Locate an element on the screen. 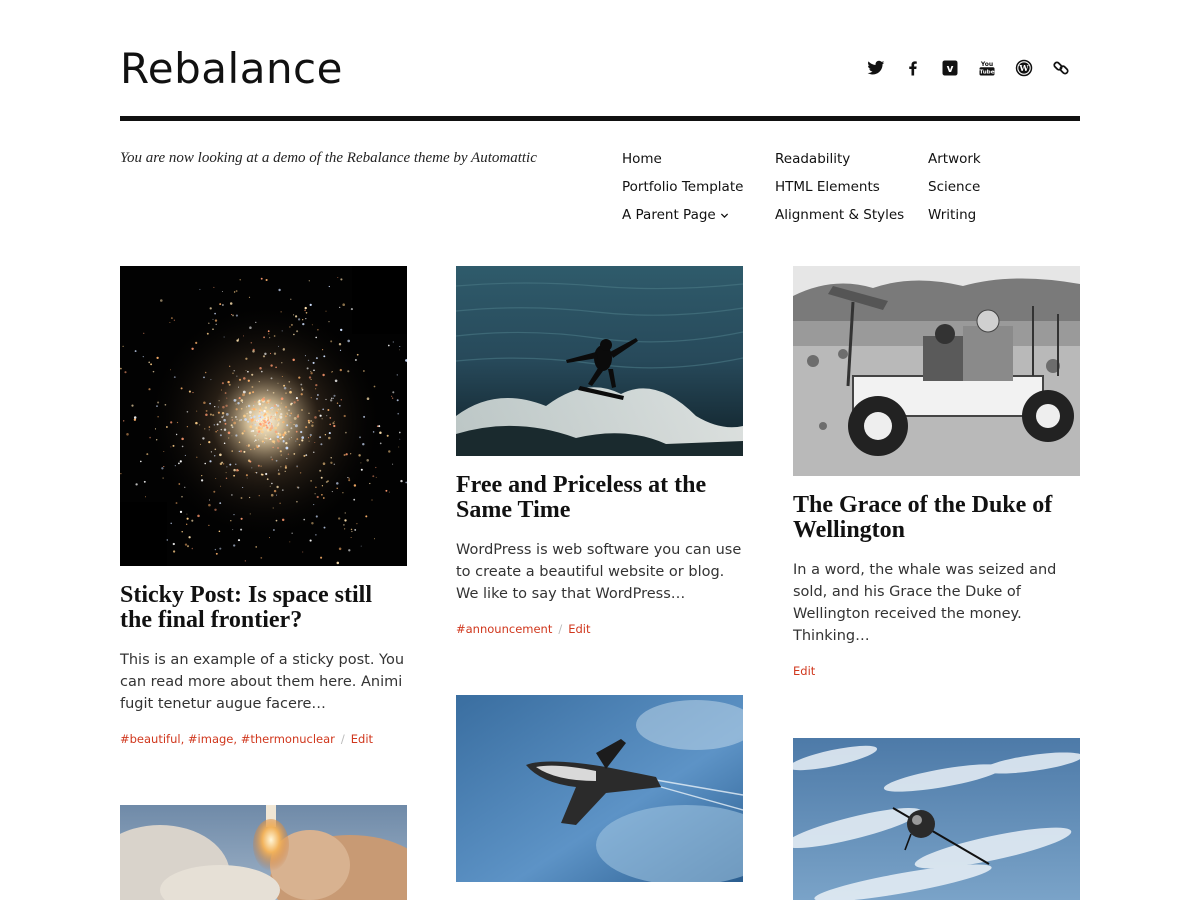  post-title: The Grace of the Duke of Wellington is located at coordinates (936, 518).